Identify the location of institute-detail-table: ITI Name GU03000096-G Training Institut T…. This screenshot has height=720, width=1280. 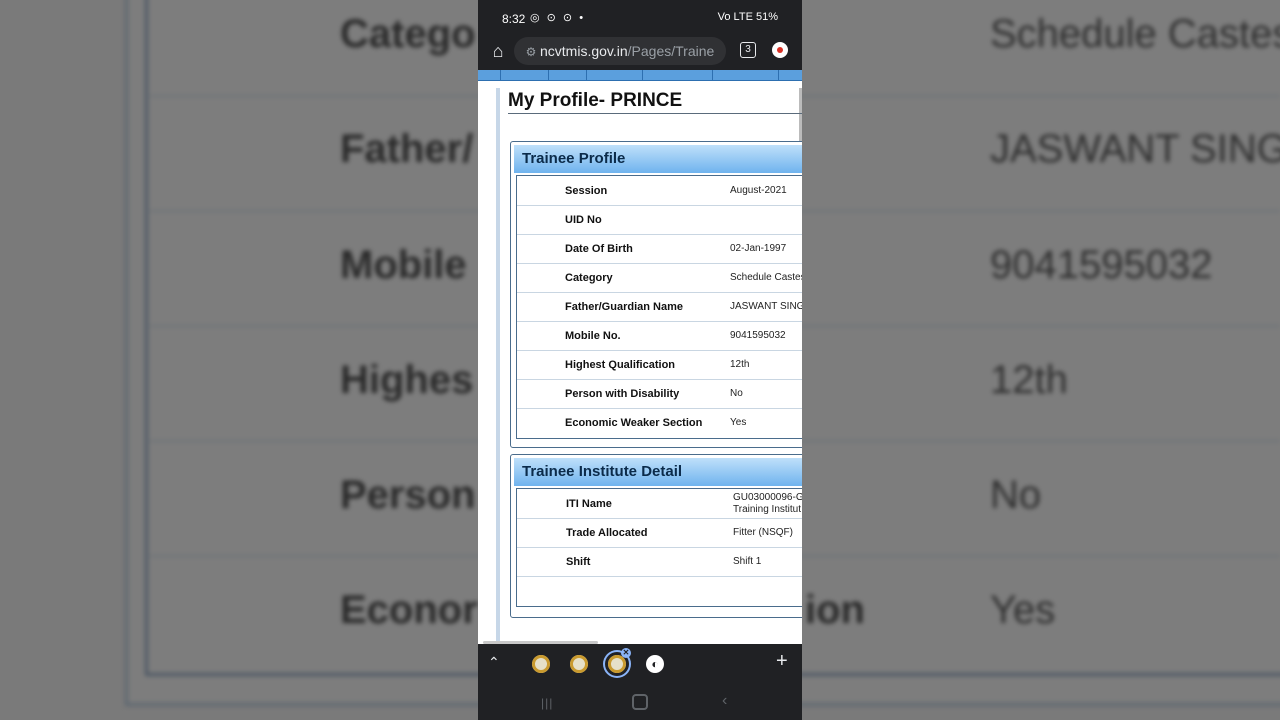
(659, 547).